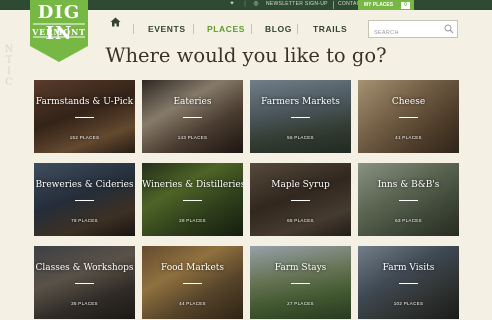  What do you see at coordinates (9, 82) in the screenshot?
I see `side-letter: C` at bounding box center [9, 82].